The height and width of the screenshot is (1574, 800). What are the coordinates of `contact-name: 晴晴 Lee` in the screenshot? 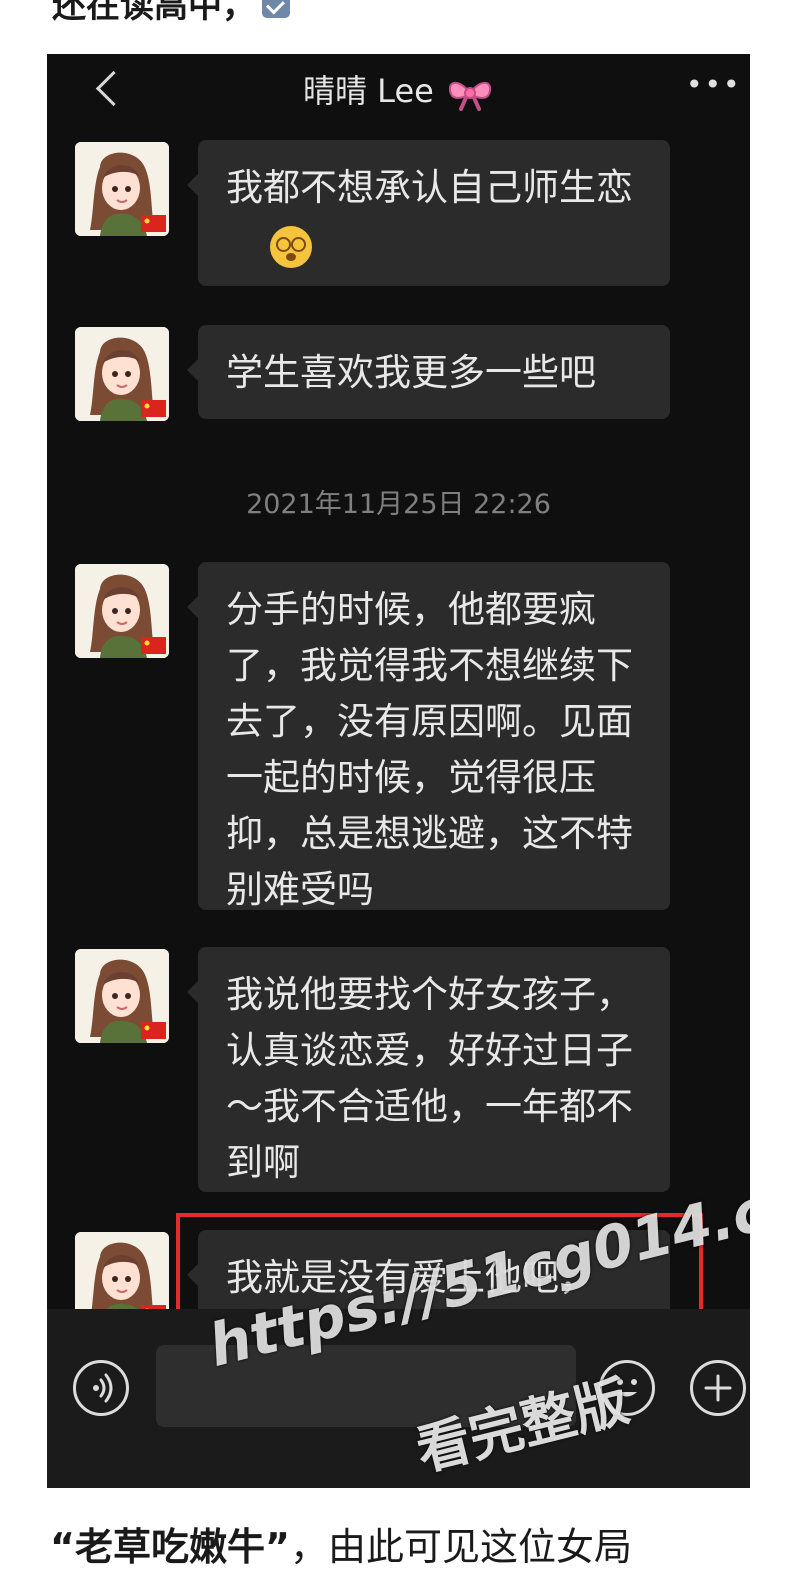 It's located at (368, 91).